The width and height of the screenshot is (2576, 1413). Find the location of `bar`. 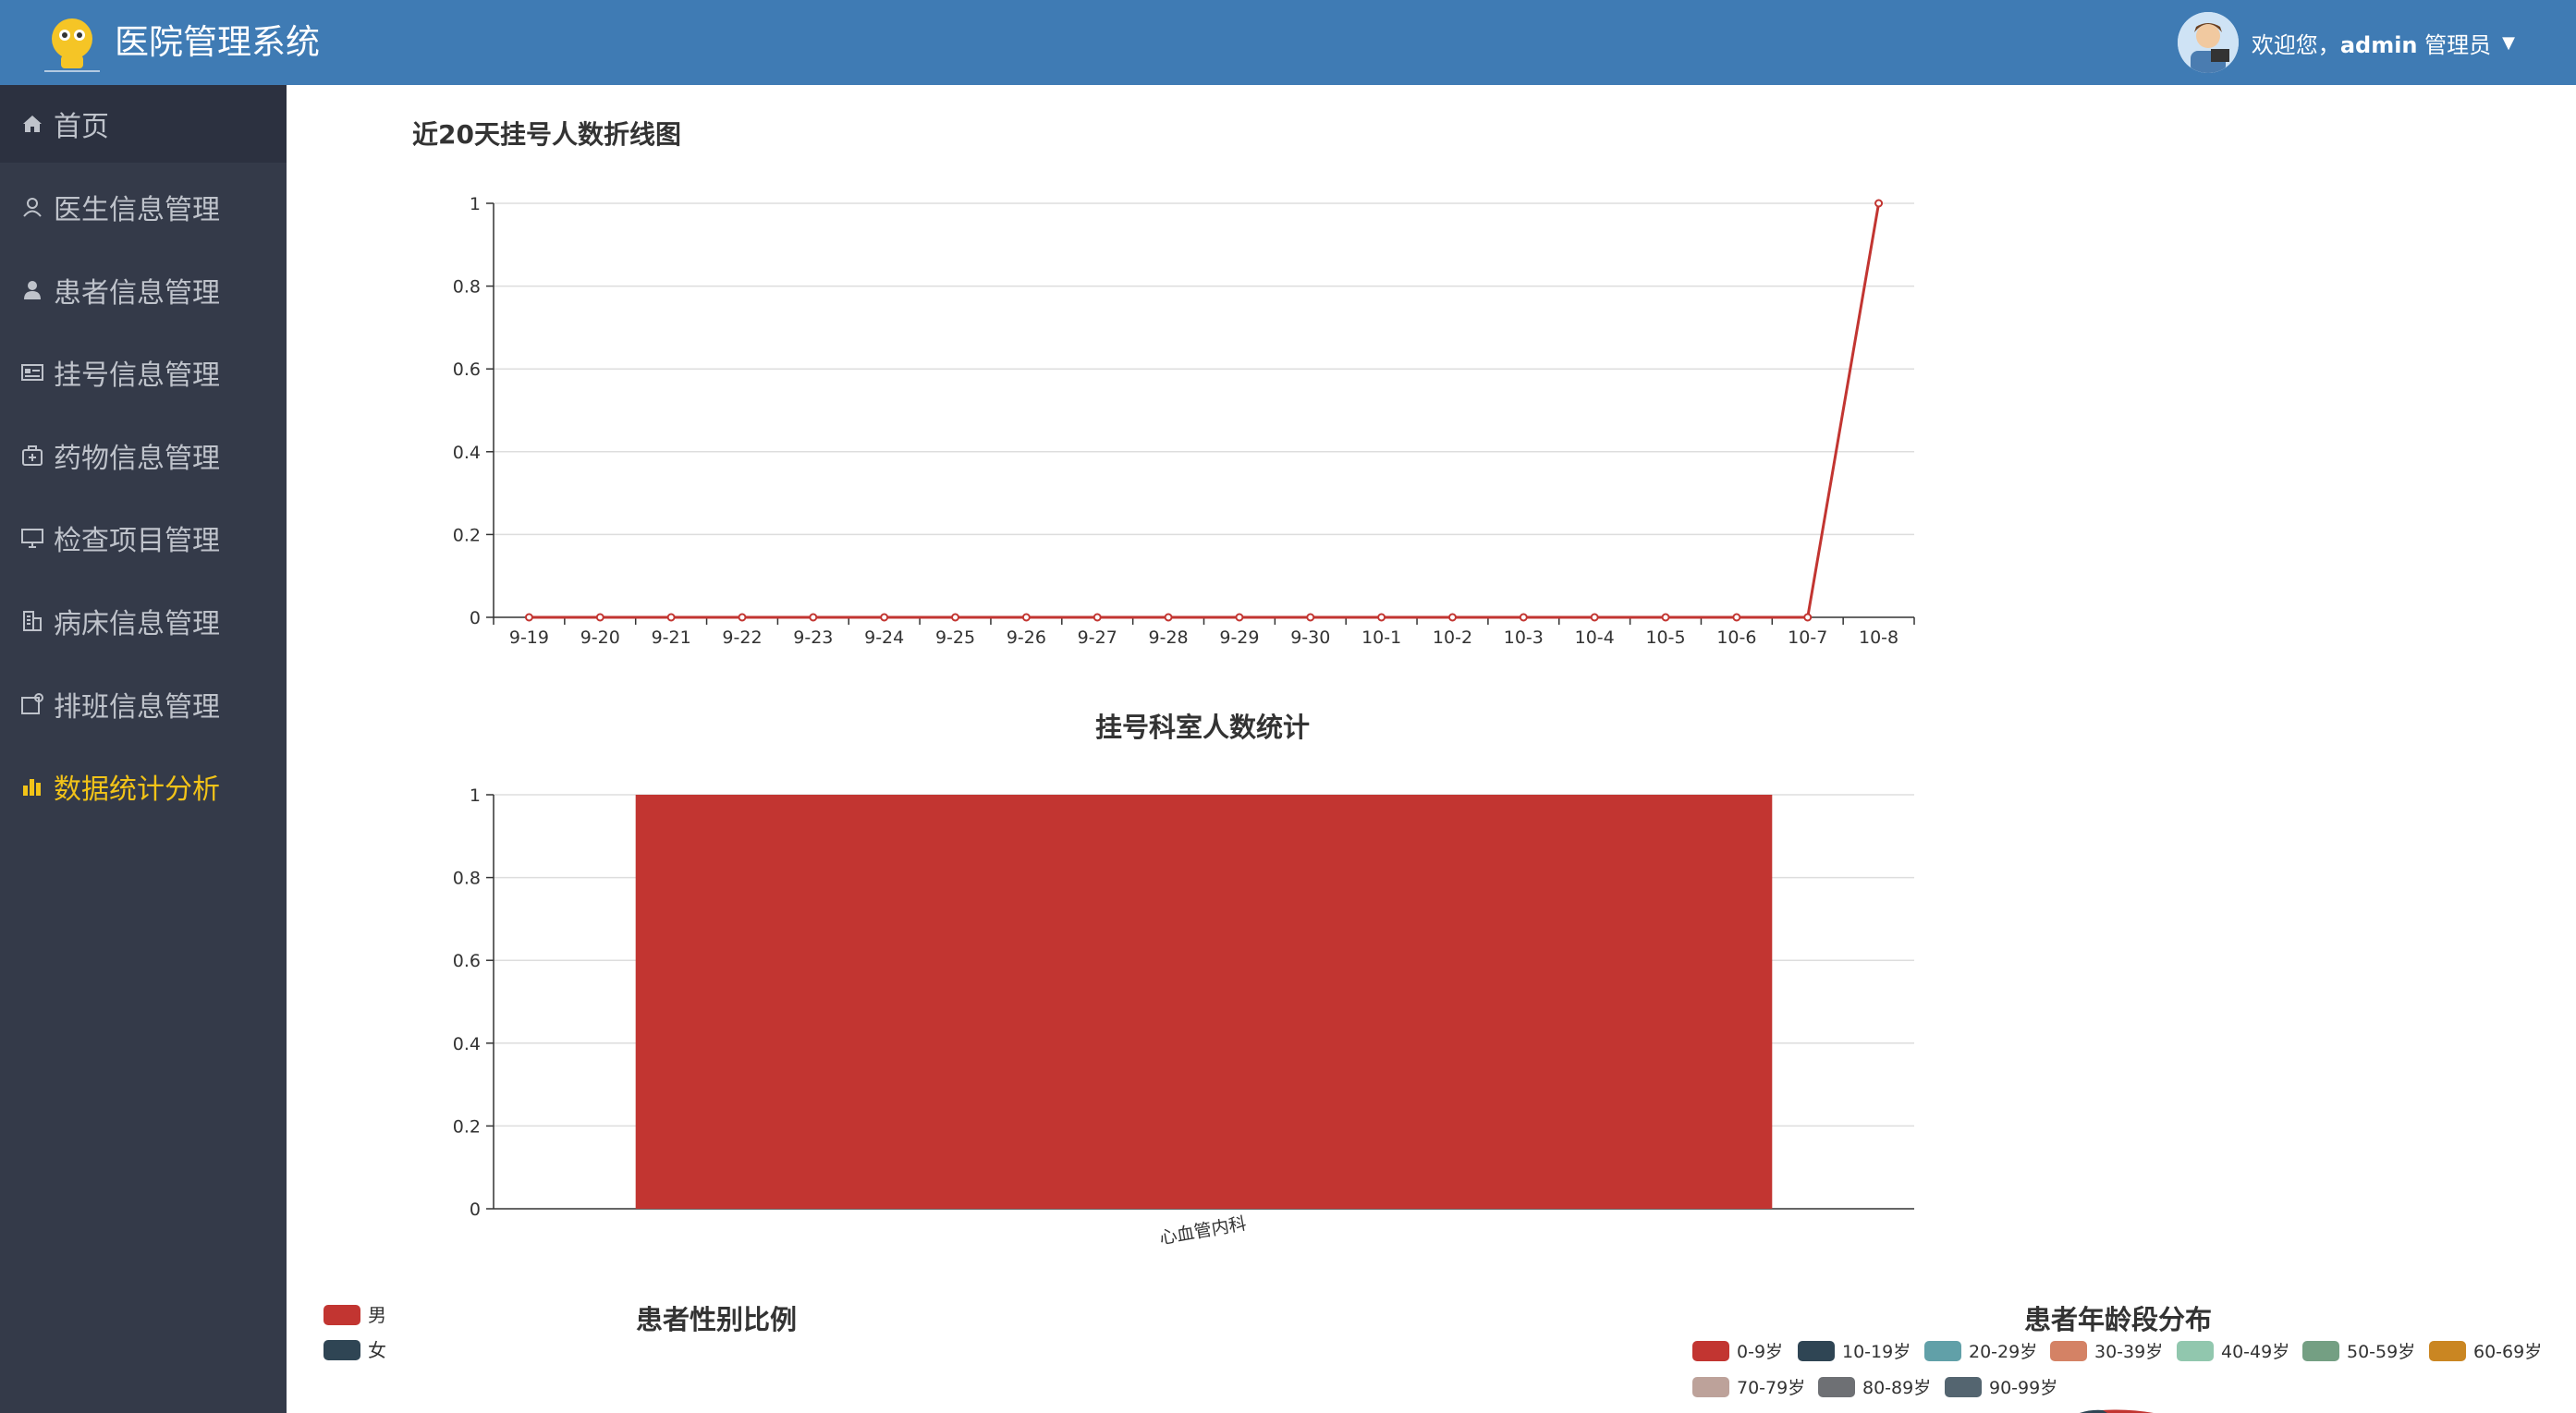

bar is located at coordinates (1204, 1002).